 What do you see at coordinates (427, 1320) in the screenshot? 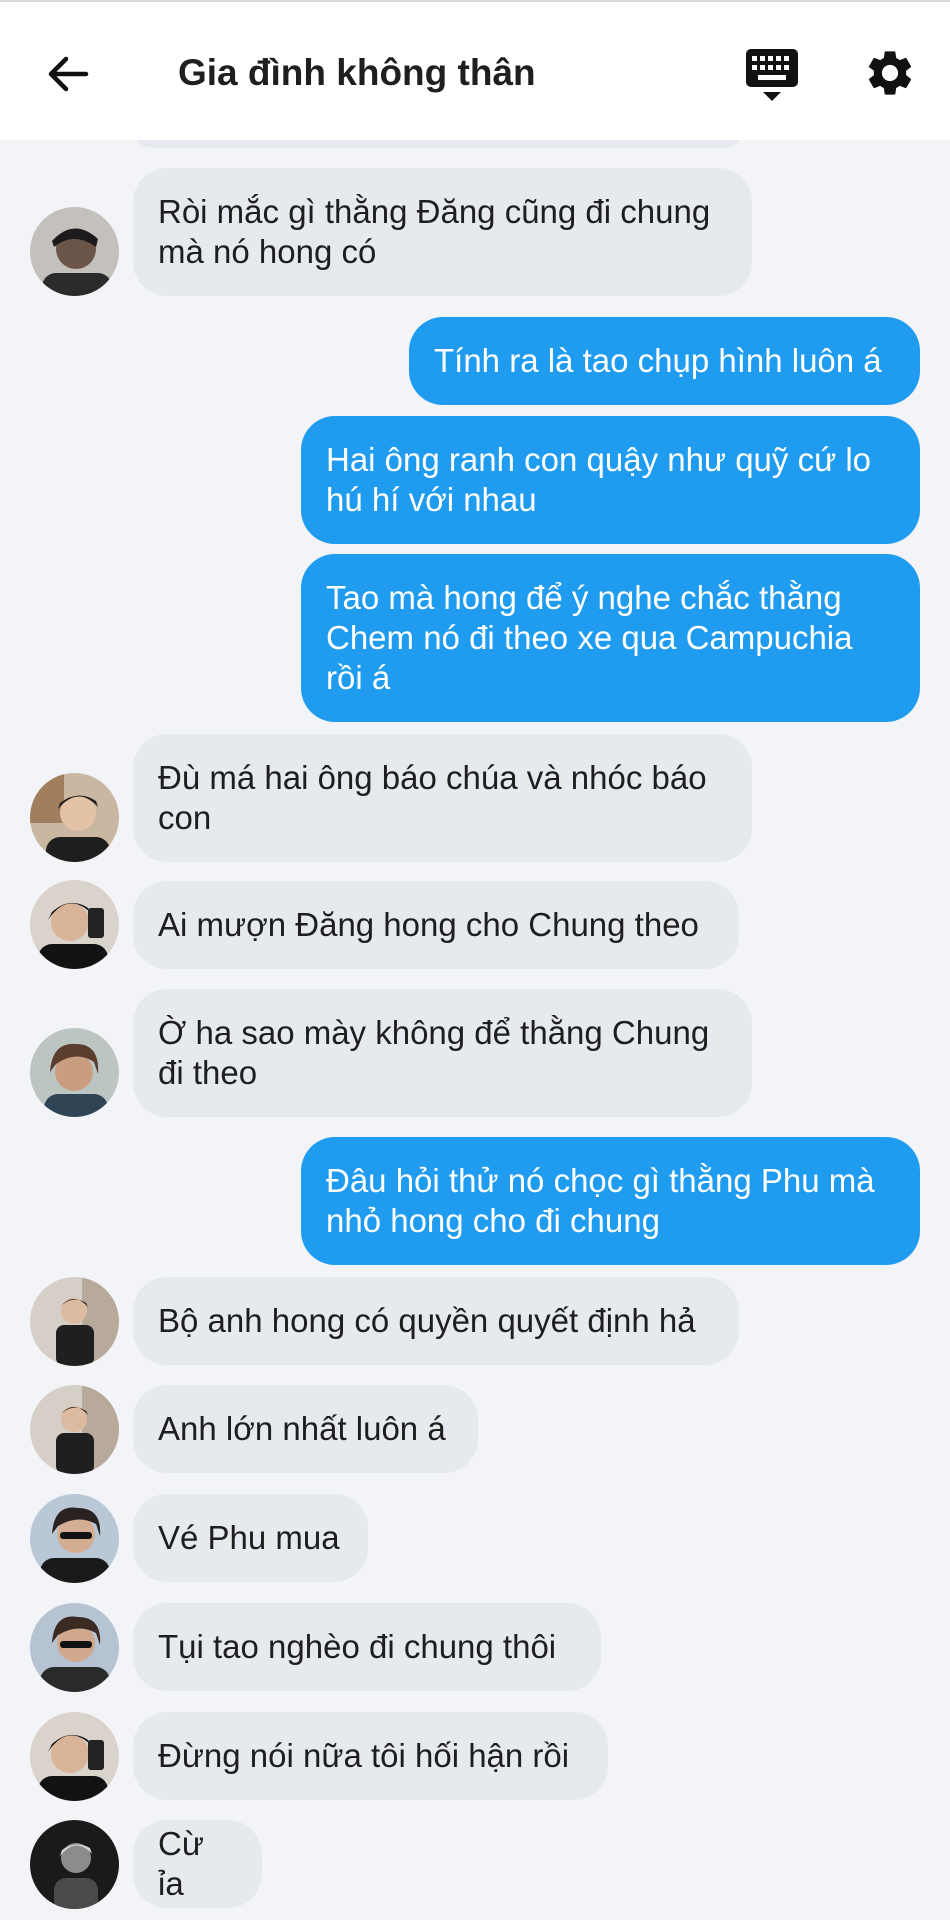
I see `message-text: Bộ anh hong có quyền quyết định hả` at bounding box center [427, 1320].